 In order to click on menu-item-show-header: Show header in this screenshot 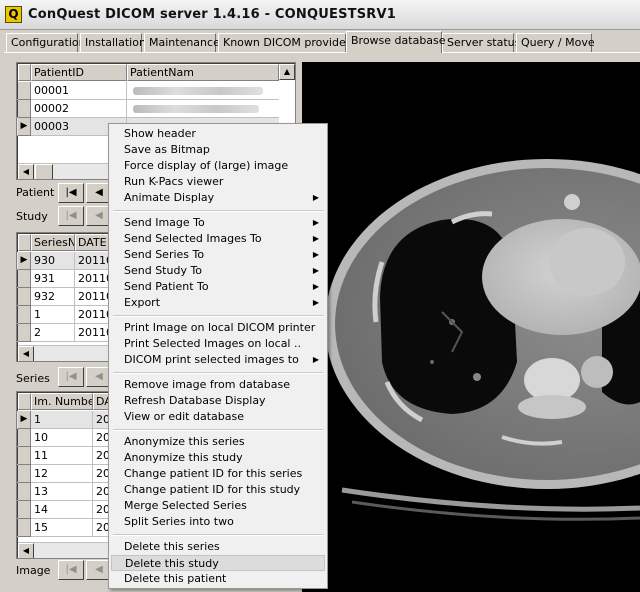, I will do `click(218, 134)`.